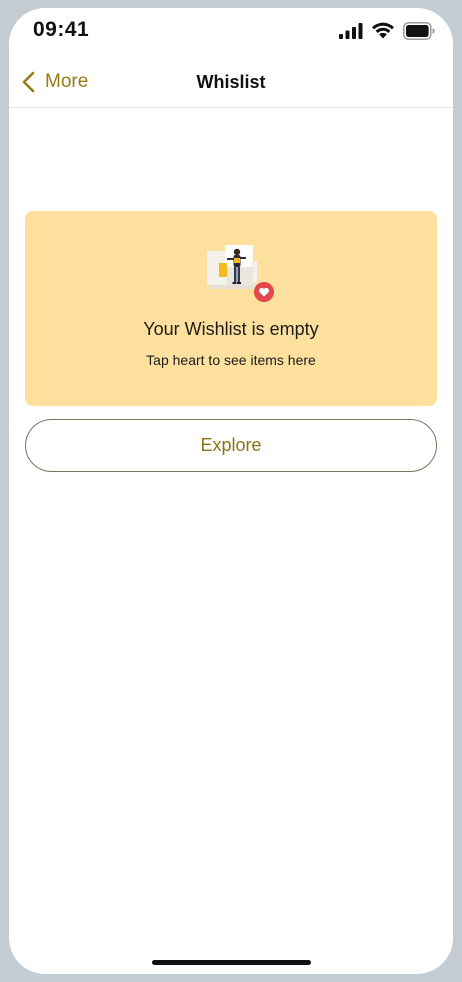 Image resolution: width=462 pixels, height=982 pixels. What do you see at coordinates (231, 962) in the screenshot?
I see `home-indicator` at bounding box center [231, 962].